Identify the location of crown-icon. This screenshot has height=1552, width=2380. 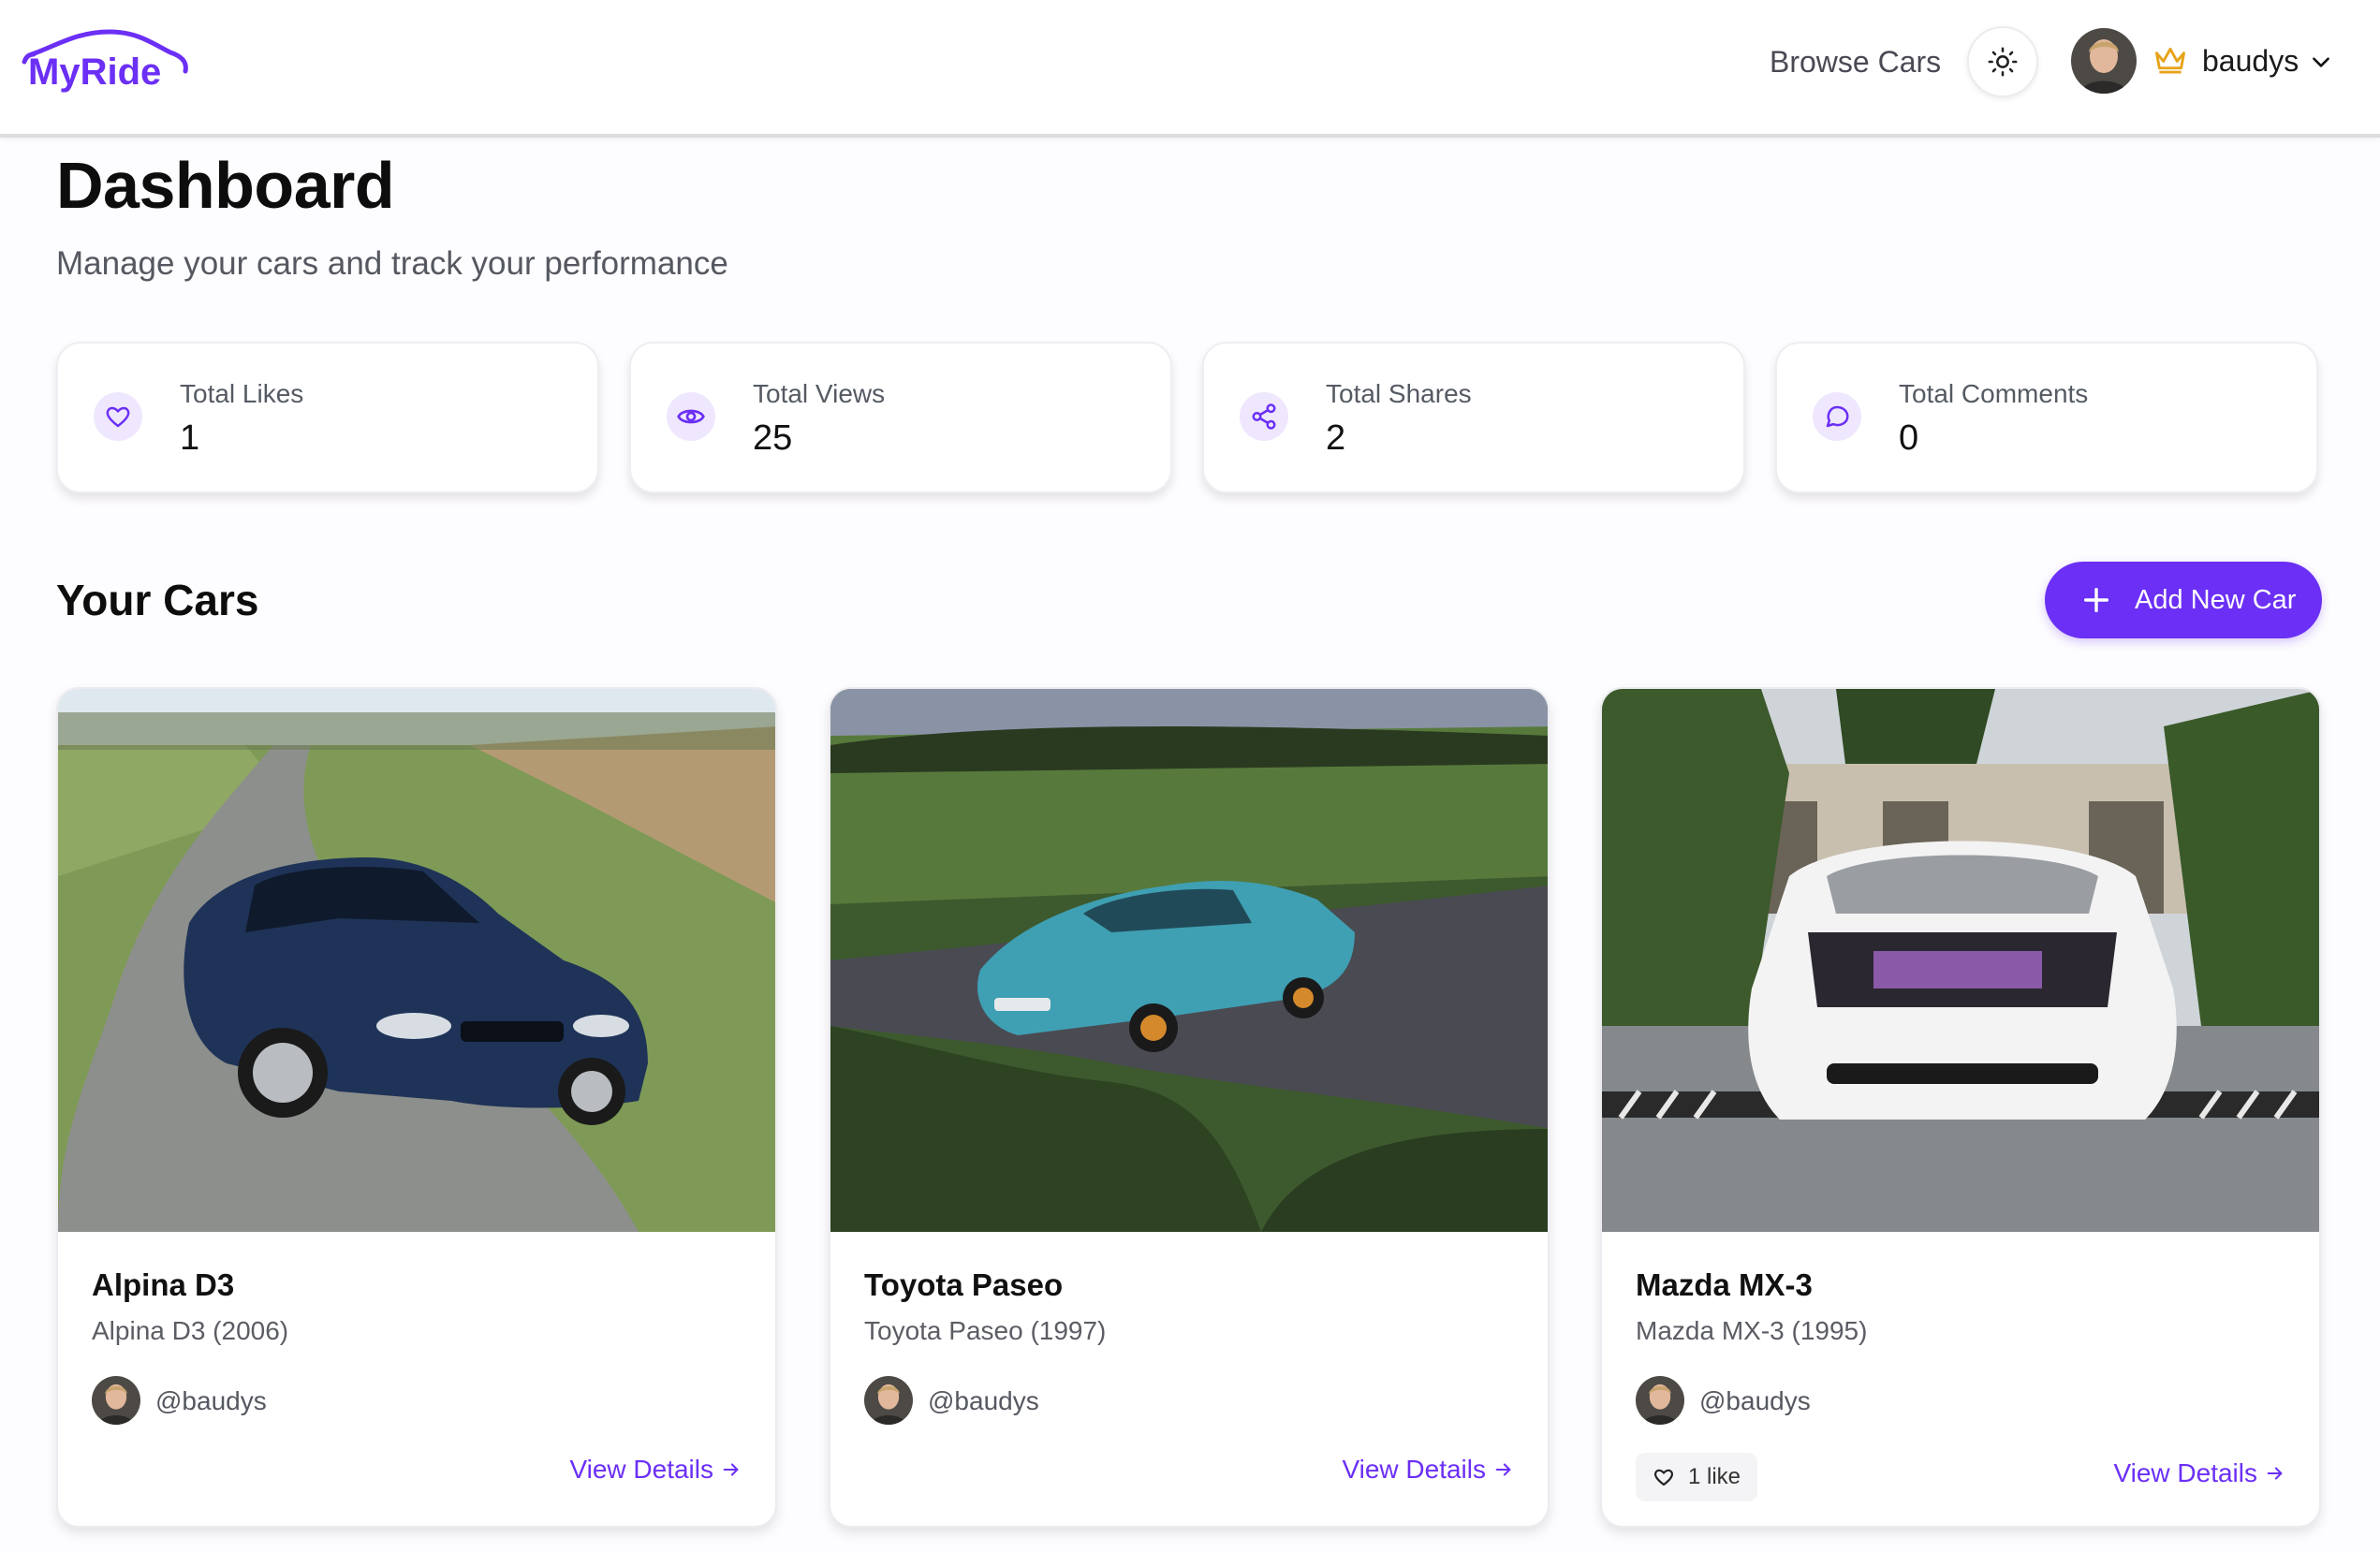
(2170, 60).